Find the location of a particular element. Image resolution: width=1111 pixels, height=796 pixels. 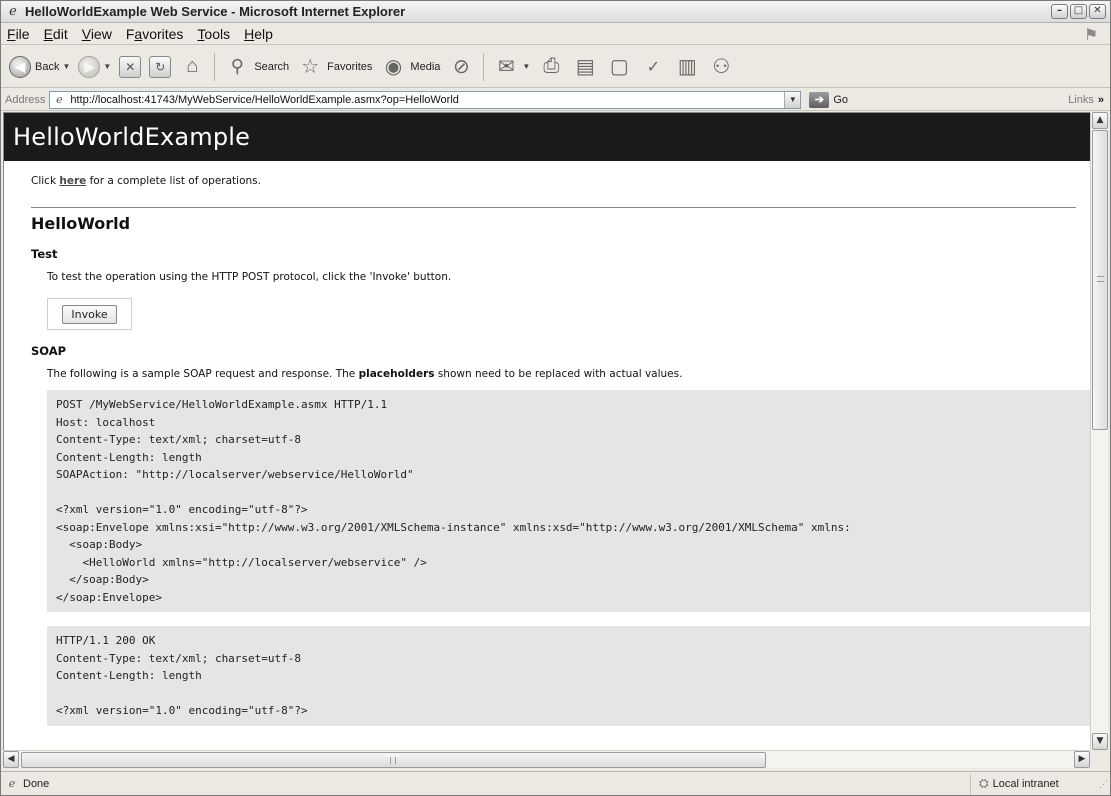

menu-tools: Tools is located at coordinates (213, 34).